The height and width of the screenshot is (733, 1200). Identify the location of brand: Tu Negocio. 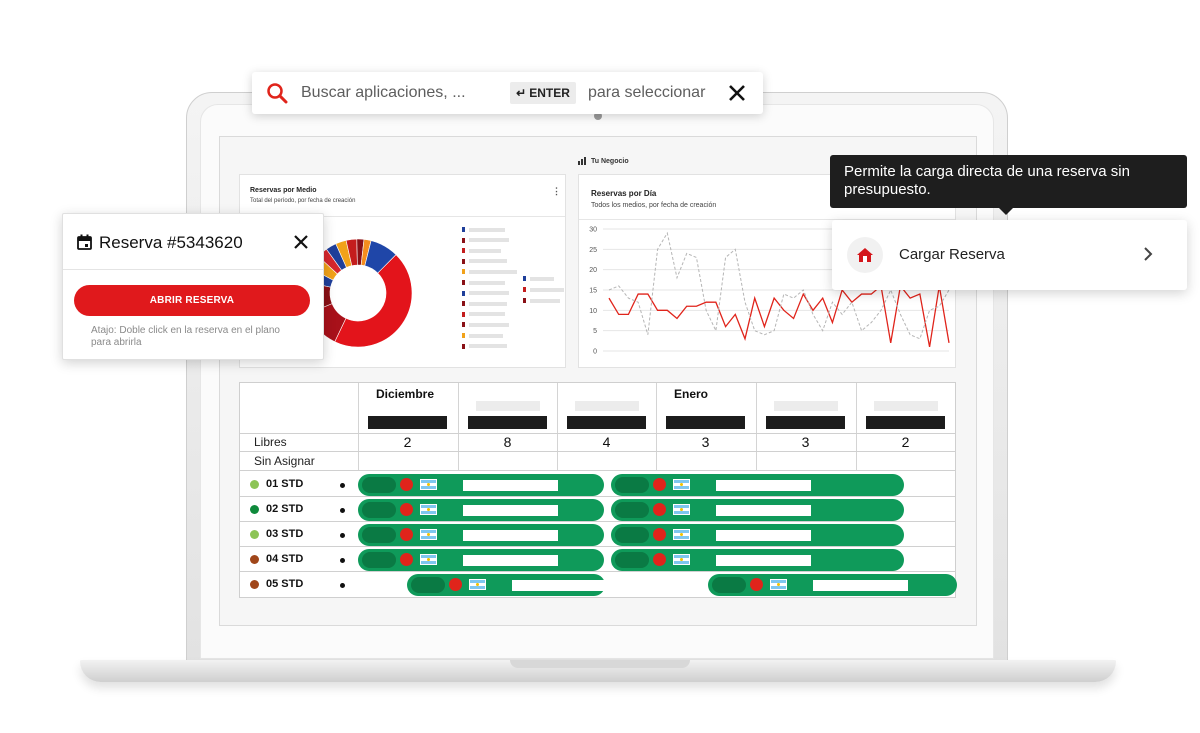
(603, 161).